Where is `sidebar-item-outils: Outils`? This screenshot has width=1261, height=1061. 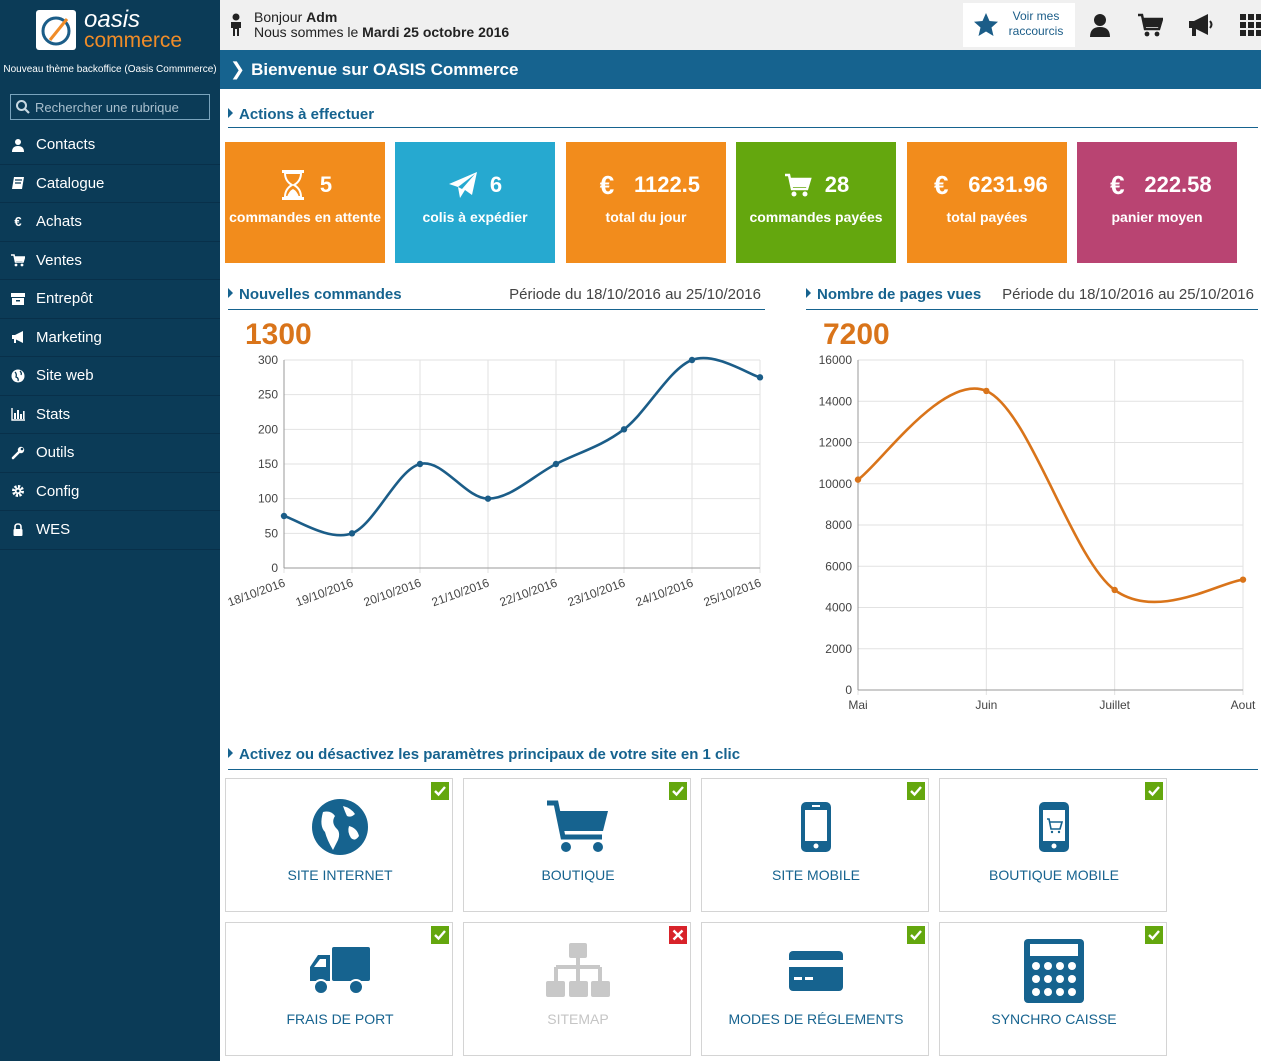 sidebar-item-outils: Outils is located at coordinates (110, 453).